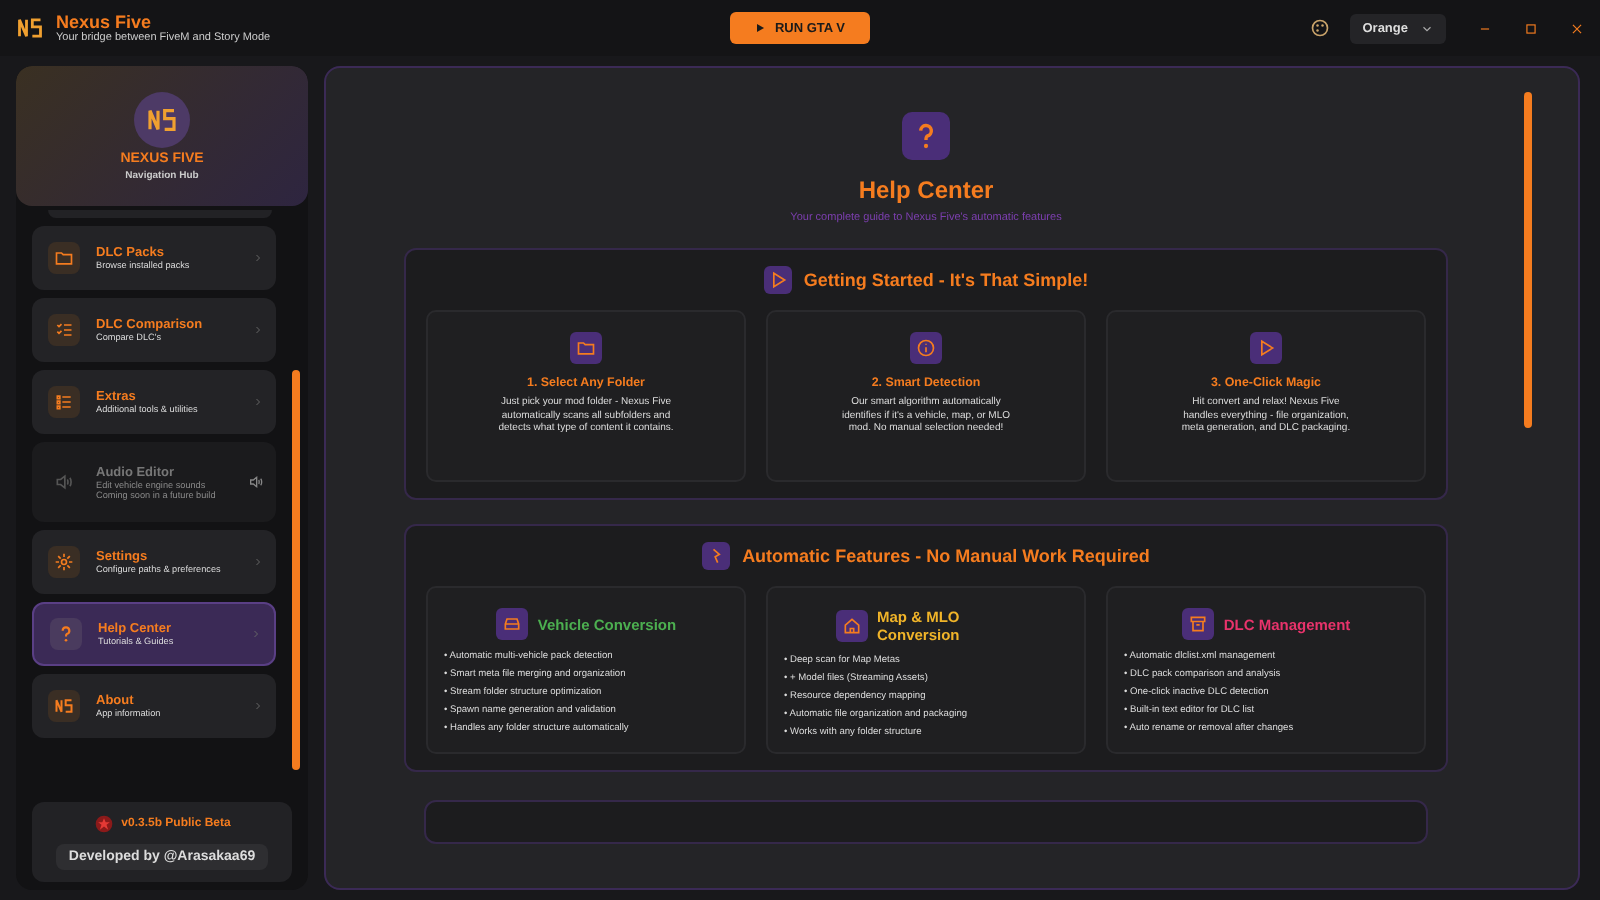  What do you see at coordinates (64, 402) in the screenshot?
I see `list-icon` at bounding box center [64, 402].